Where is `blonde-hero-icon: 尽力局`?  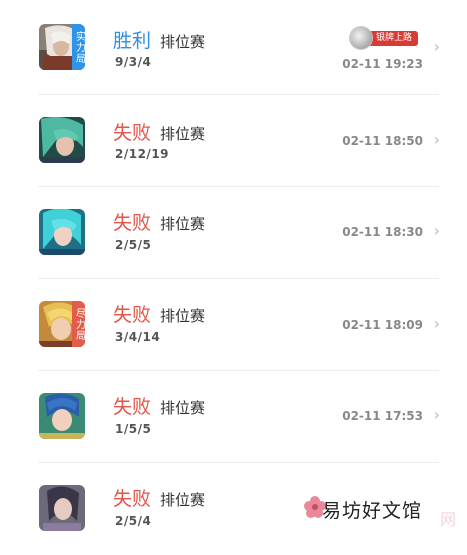 blonde-hero-icon: 尽力局 is located at coordinates (62, 324).